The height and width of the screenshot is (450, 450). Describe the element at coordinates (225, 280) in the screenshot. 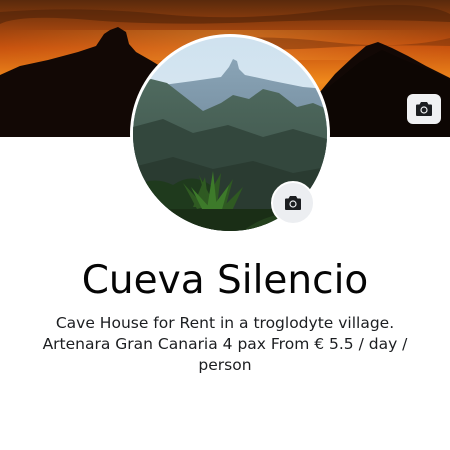

I see `page-title: Cueva Silencio` at that location.